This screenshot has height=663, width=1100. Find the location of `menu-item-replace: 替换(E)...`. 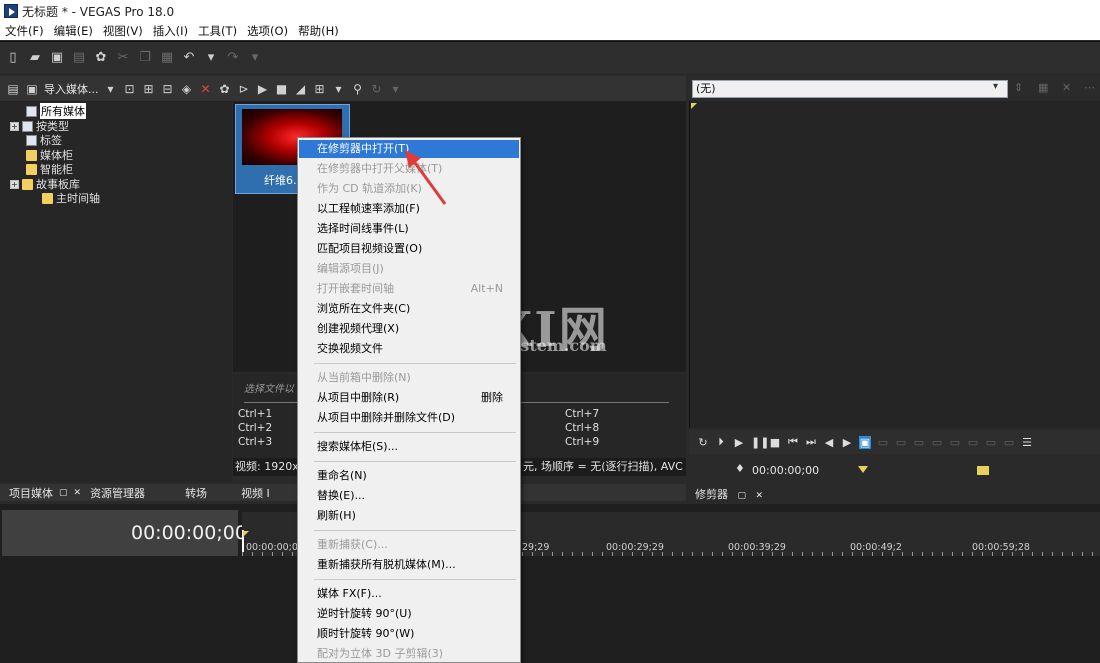

menu-item-replace: 替换(E)... is located at coordinates (409, 496).